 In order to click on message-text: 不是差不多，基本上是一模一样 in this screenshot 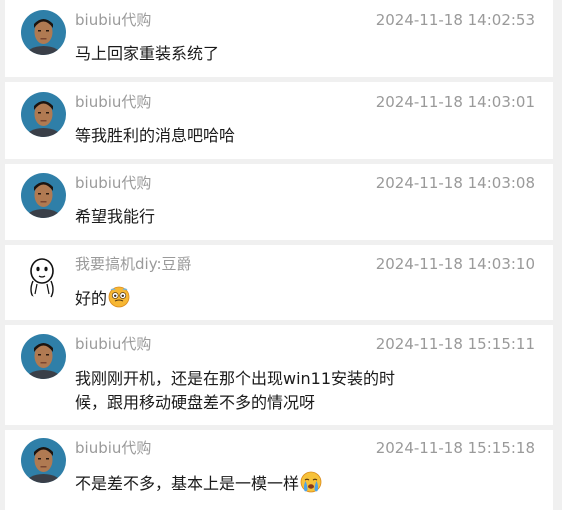, I will do `click(275, 485)`.